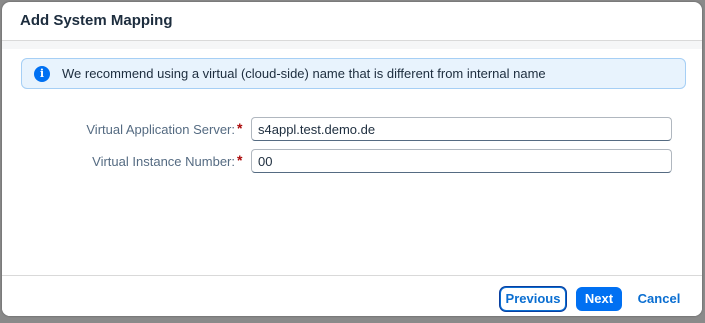 This screenshot has height=323, width=705. Describe the element at coordinates (461, 129) in the screenshot. I see `virtual-application-server-input` at that location.